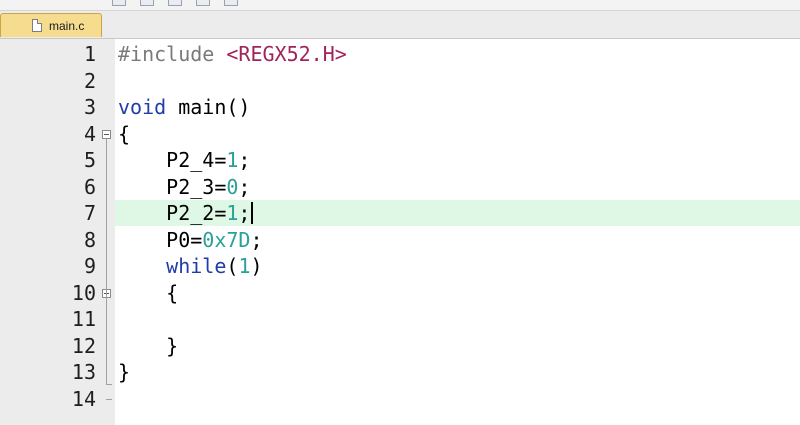 This screenshot has height=425, width=800. What do you see at coordinates (89, 107) in the screenshot?
I see `line-number: 3` at bounding box center [89, 107].